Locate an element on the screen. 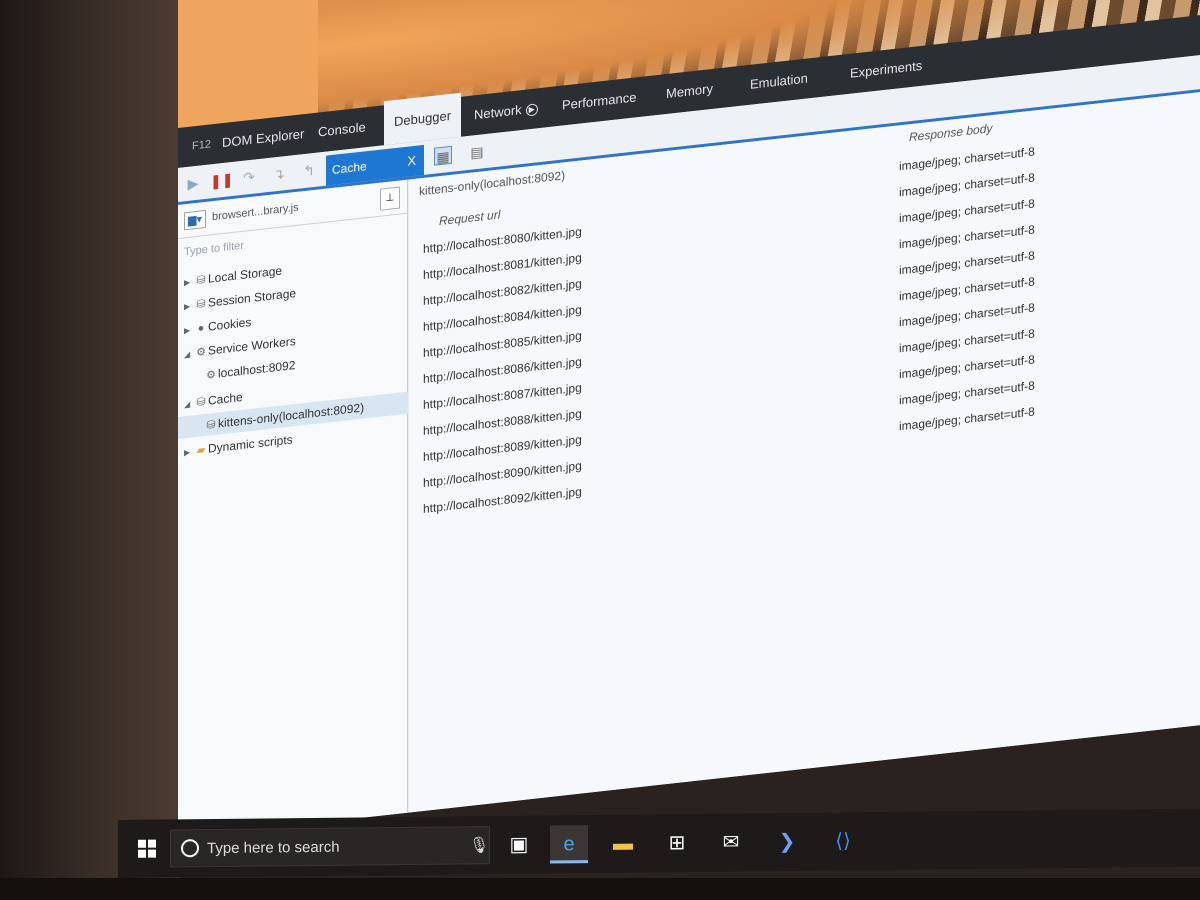  cache-row-url: http://localhost:8082/kitten.jpg is located at coordinates (502, 292).